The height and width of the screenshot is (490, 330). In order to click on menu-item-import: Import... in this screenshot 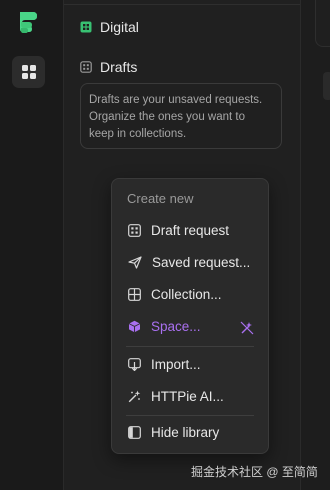, I will do `click(164, 364)`.